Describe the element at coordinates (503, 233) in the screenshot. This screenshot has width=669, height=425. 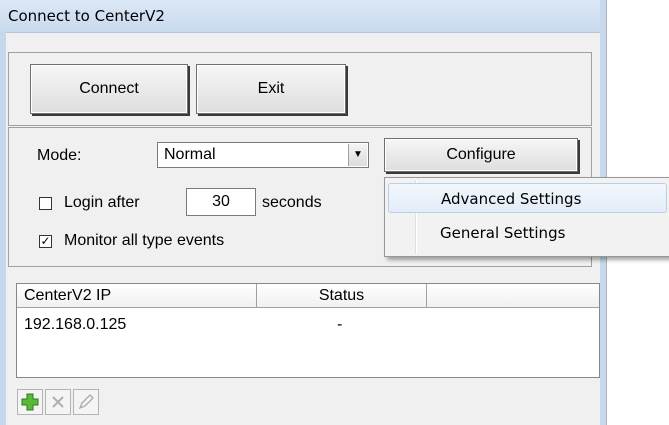
I see `menu-item-label: General Settings` at that location.